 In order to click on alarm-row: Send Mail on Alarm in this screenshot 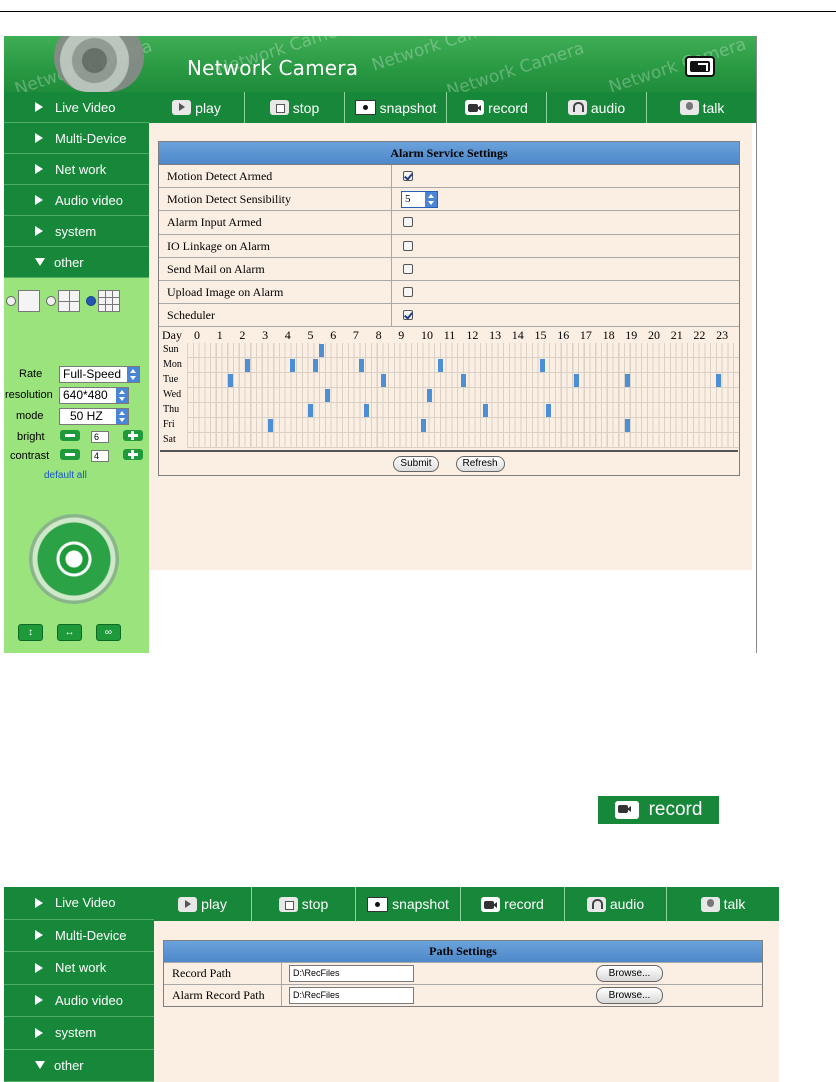, I will do `click(449, 269)`.